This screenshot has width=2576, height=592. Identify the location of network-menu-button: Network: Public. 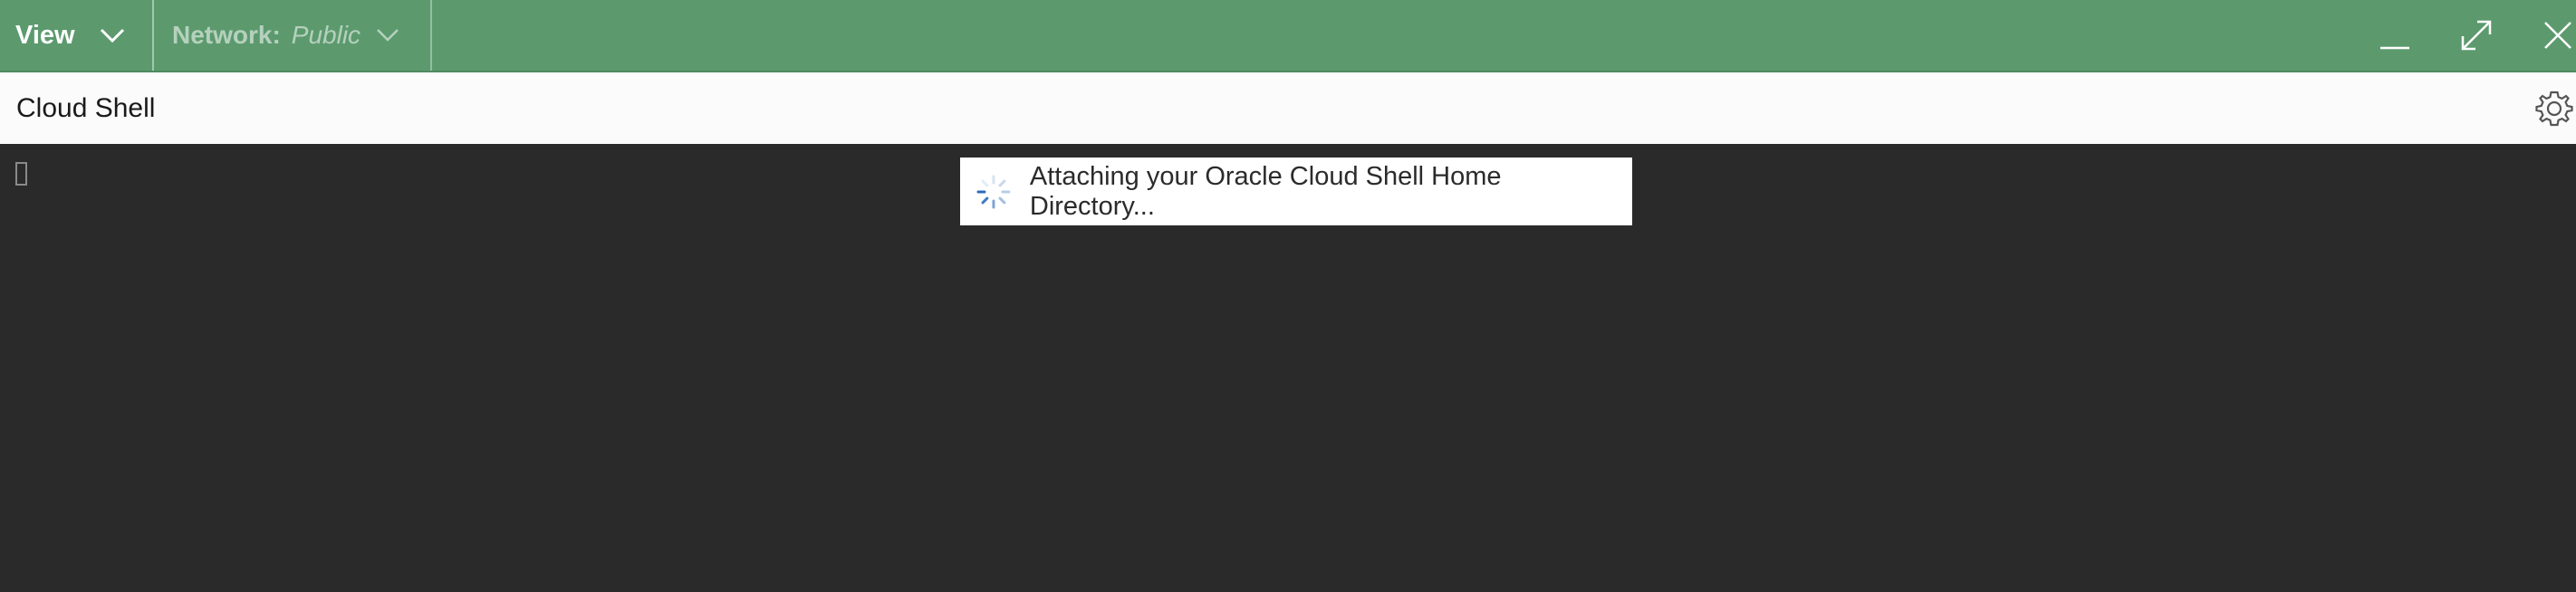
(293, 36).